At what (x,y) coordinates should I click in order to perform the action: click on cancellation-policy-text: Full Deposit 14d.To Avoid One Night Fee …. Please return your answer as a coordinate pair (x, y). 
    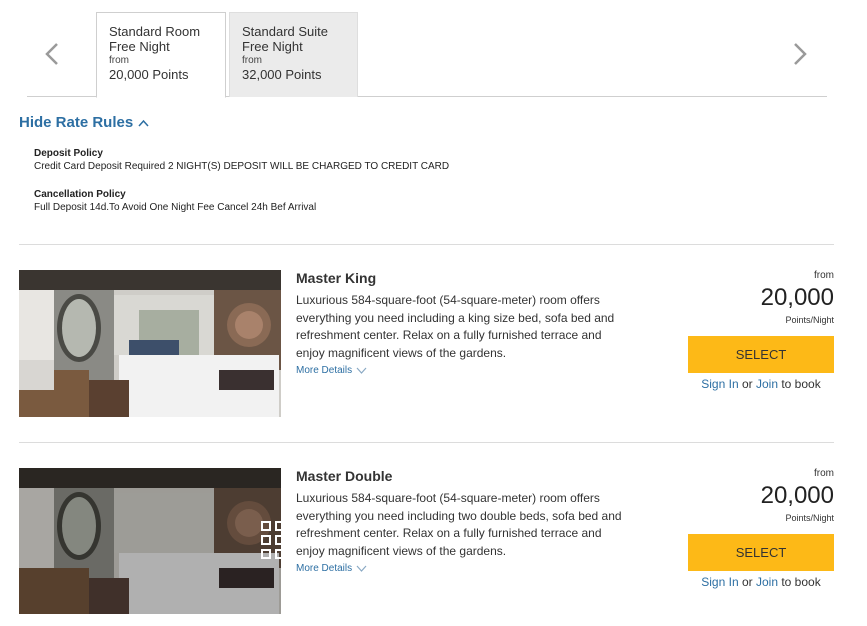
    Looking at the image, I should click on (175, 207).